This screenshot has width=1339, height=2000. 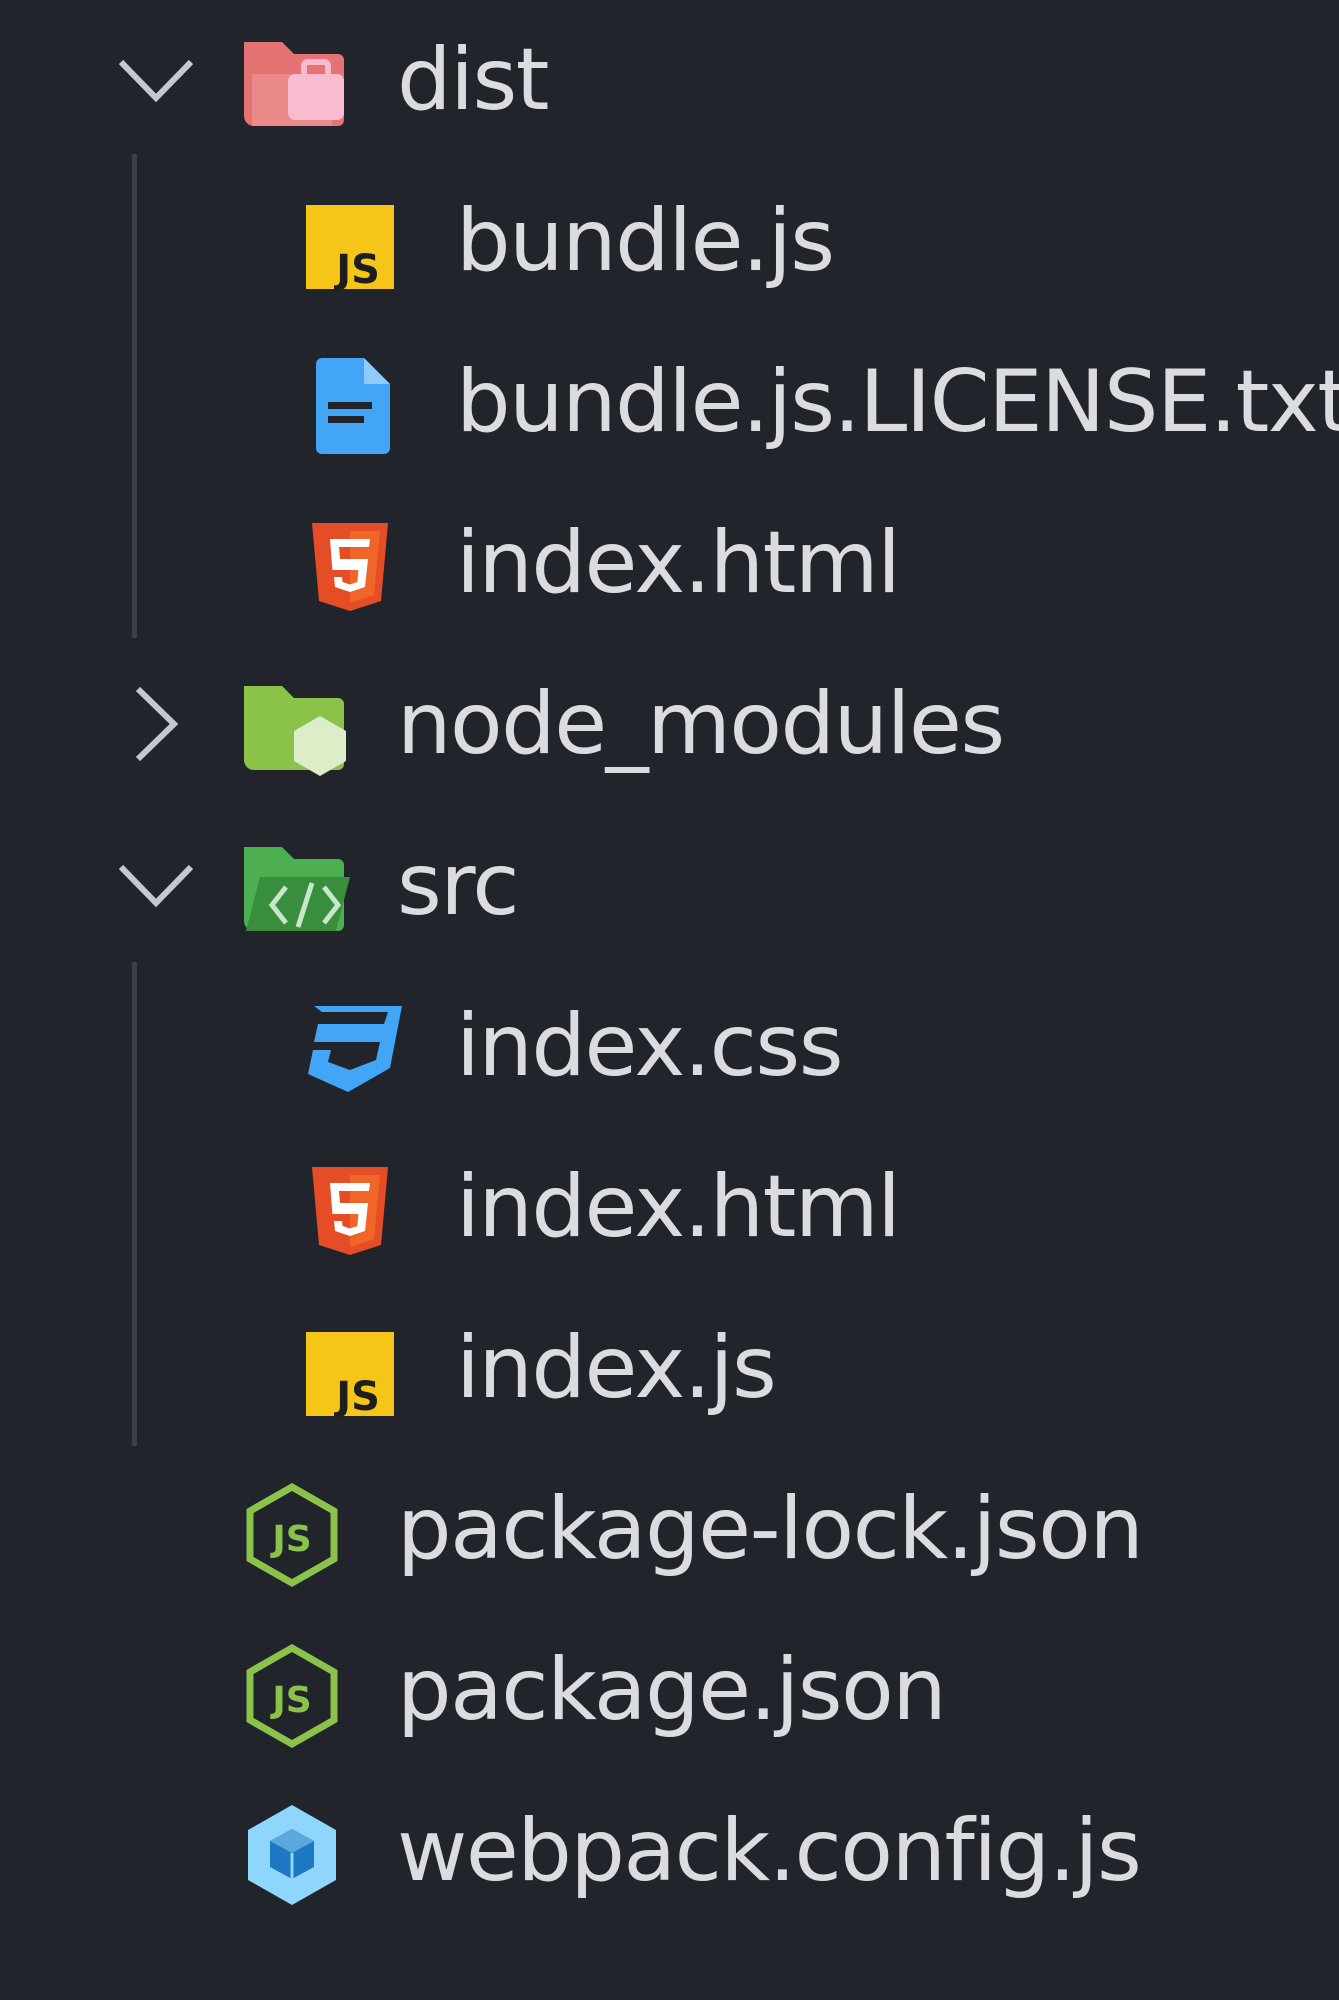 I want to click on tree-item-bundle-js: JS bundle.js, so click(x=669, y=241).